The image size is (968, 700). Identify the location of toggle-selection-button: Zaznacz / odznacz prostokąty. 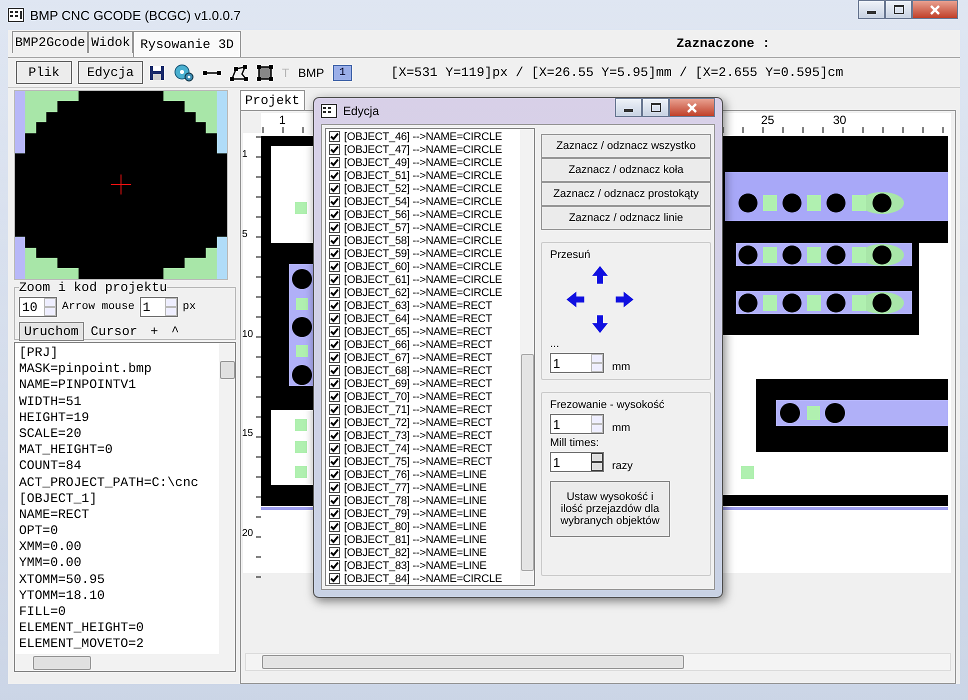
(626, 194).